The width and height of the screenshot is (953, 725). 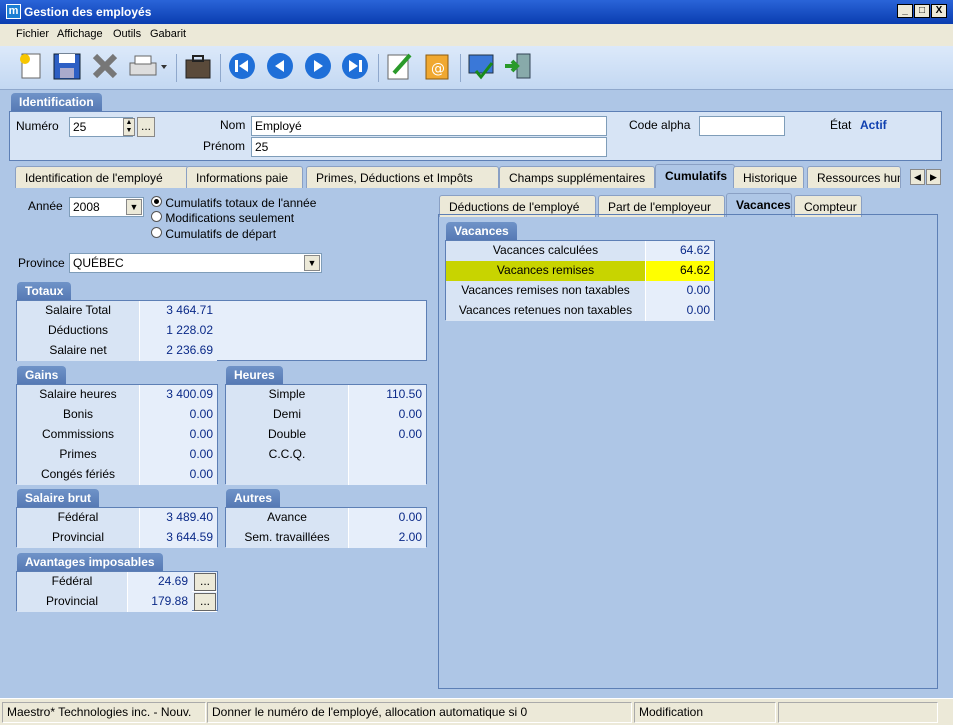 I want to click on annee-value: 2008, so click(x=86, y=207).